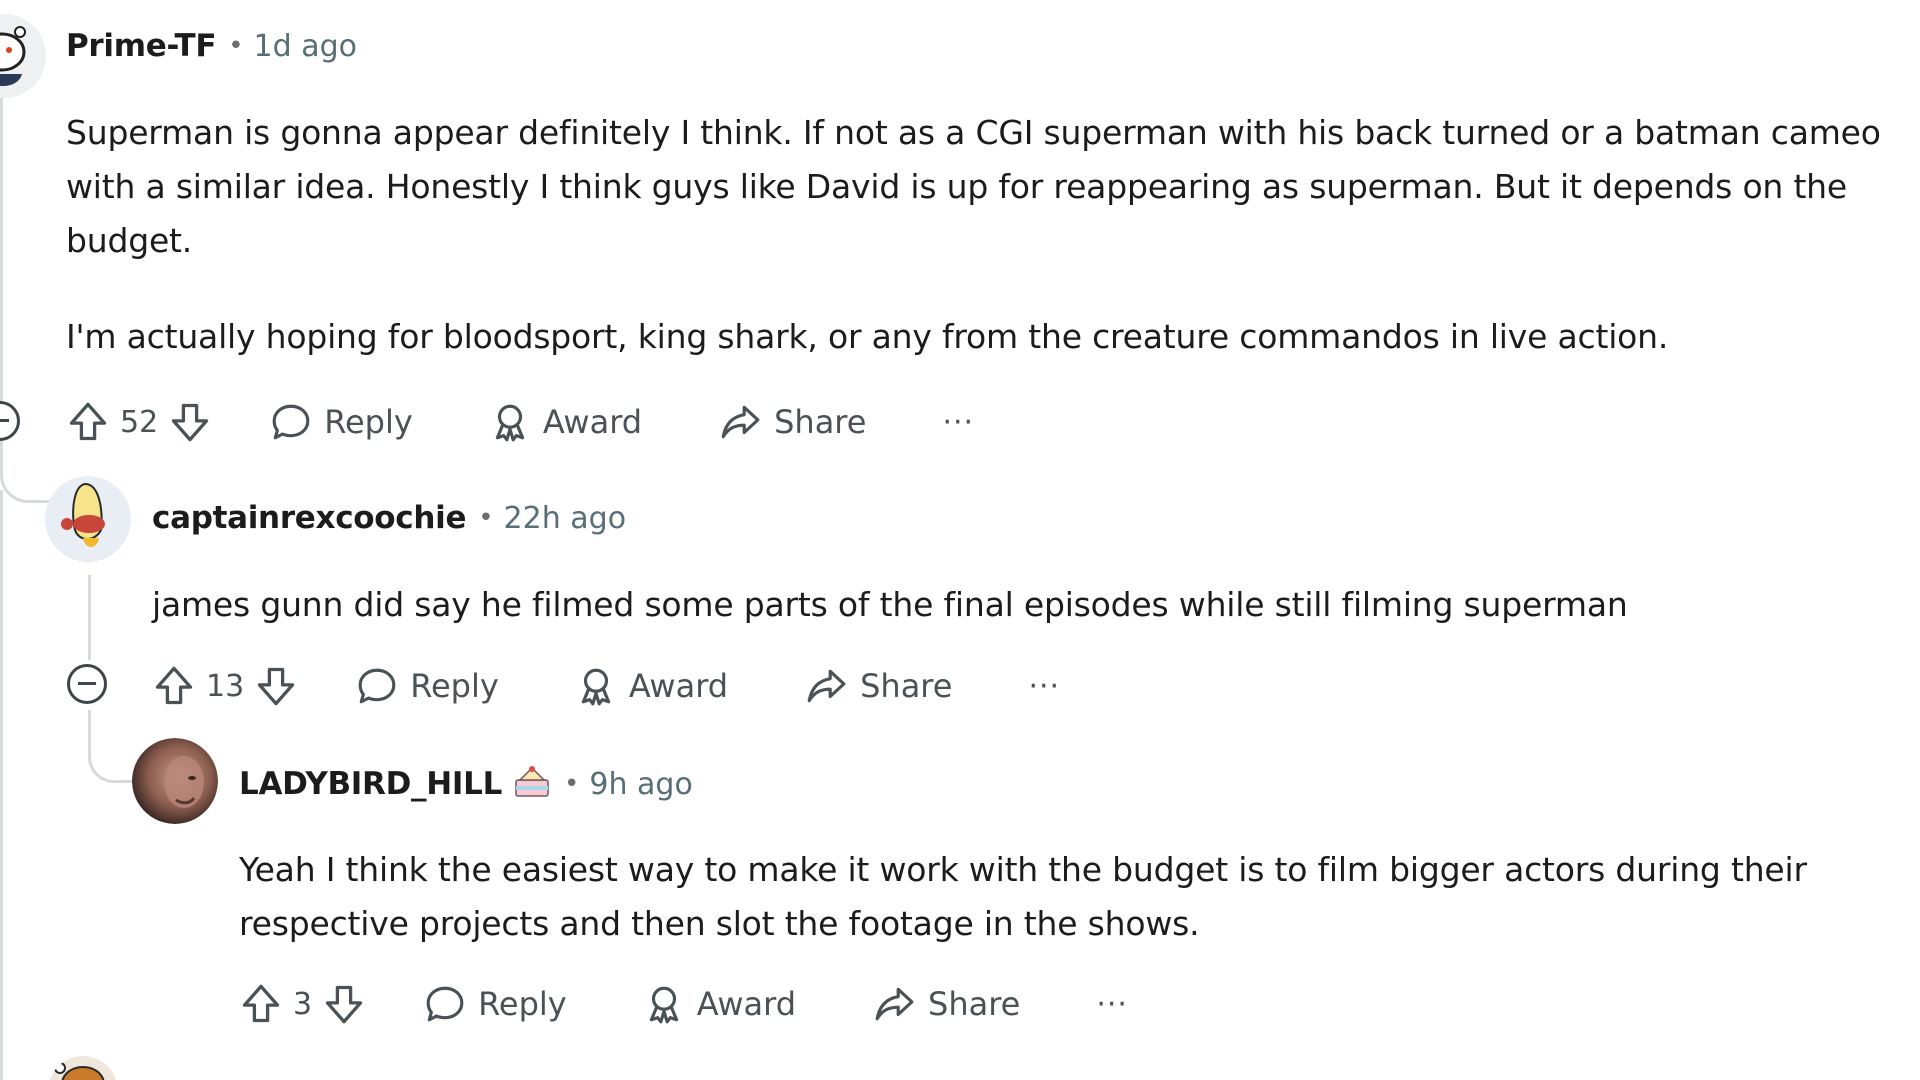 The height and width of the screenshot is (1080, 1920). I want to click on thread-line-root-cont, so click(1, 785).